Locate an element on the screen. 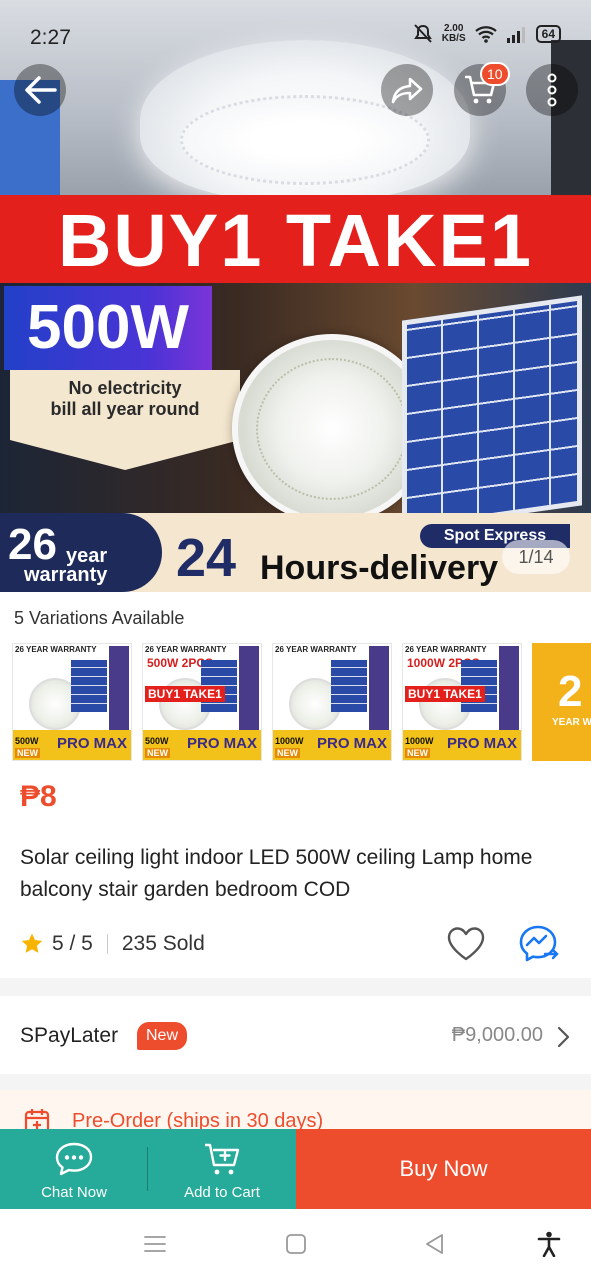  info-ribbon-text: No electricity bill all year round is located at coordinates (125, 399).